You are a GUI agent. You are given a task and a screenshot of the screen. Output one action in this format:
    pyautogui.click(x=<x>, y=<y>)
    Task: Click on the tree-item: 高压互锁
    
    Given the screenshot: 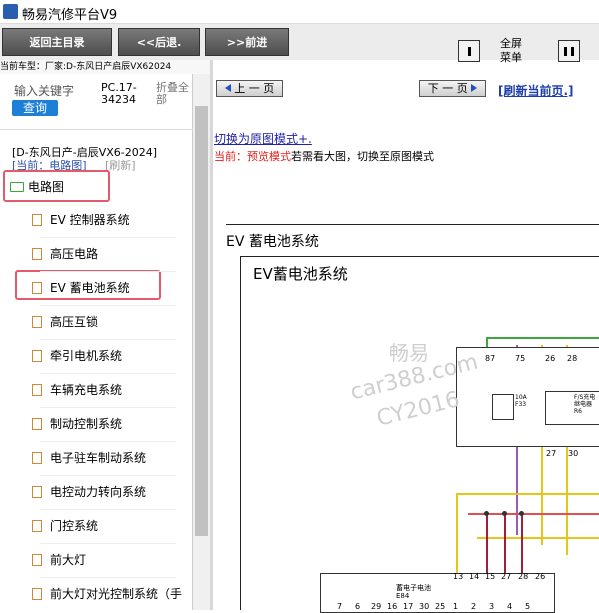 What is the action you would take?
    pyautogui.click(x=112, y=322)
    